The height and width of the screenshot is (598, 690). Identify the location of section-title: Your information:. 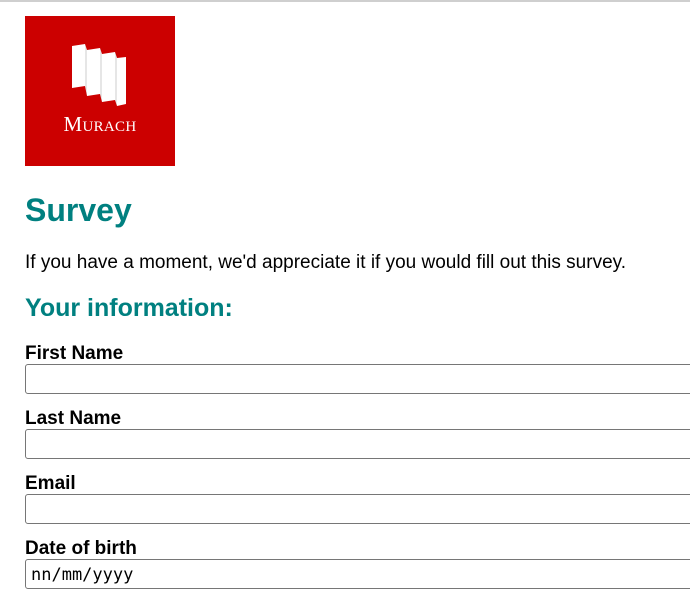
(129, 308).